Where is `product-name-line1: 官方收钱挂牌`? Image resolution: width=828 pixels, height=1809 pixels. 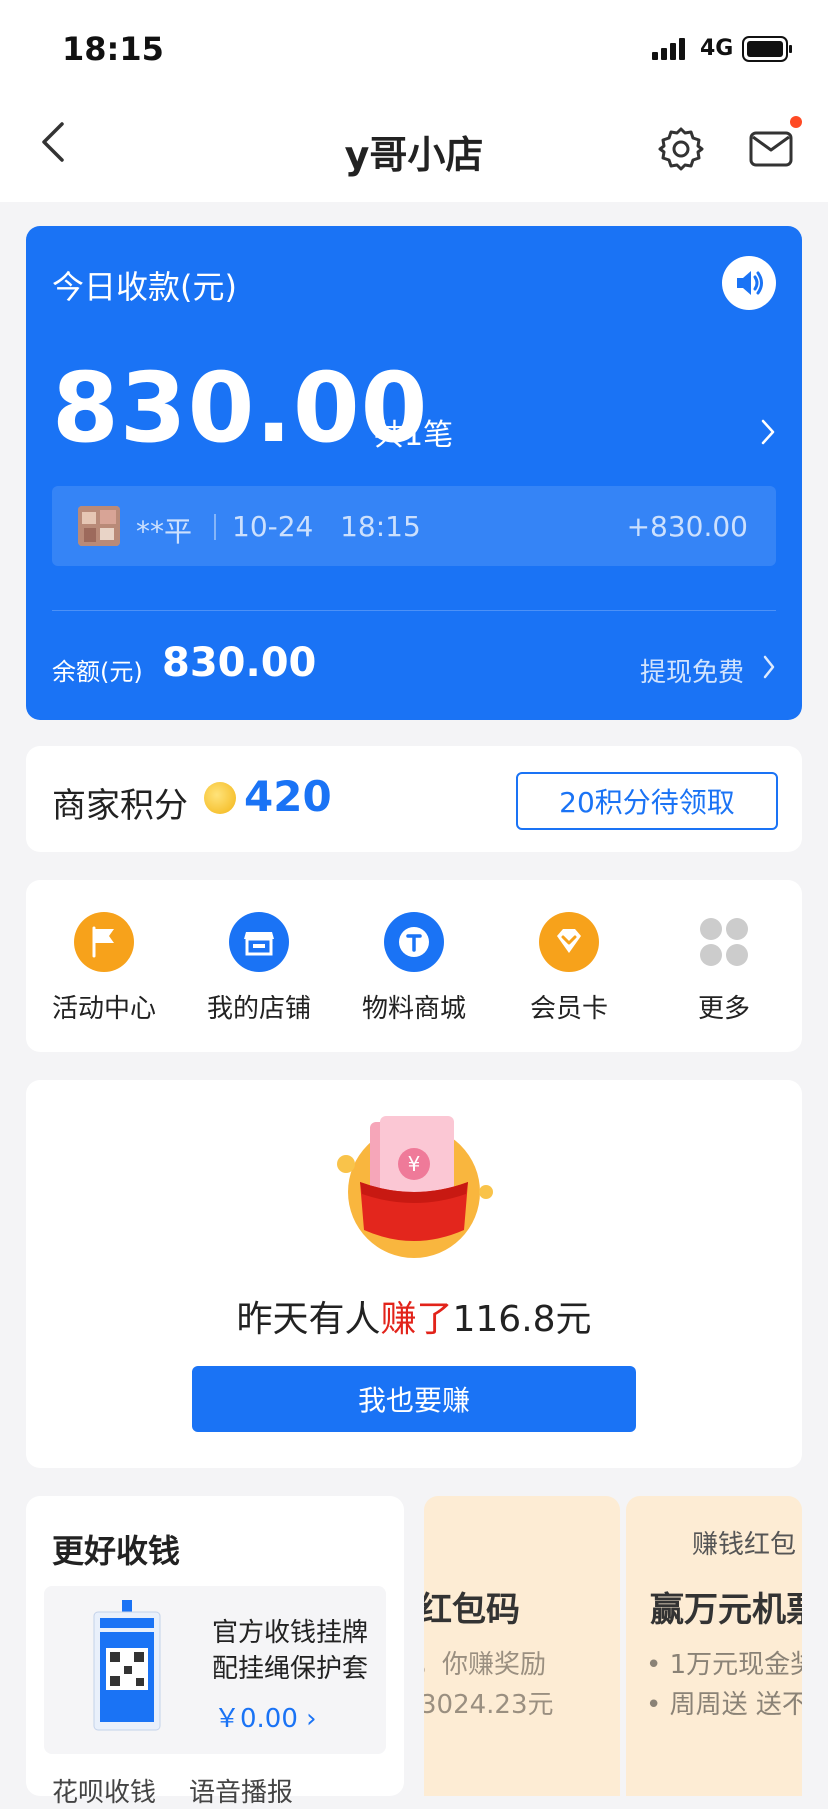 product-name-line1: 官方收钱挂牌 is located at coordinates (290, 1633).